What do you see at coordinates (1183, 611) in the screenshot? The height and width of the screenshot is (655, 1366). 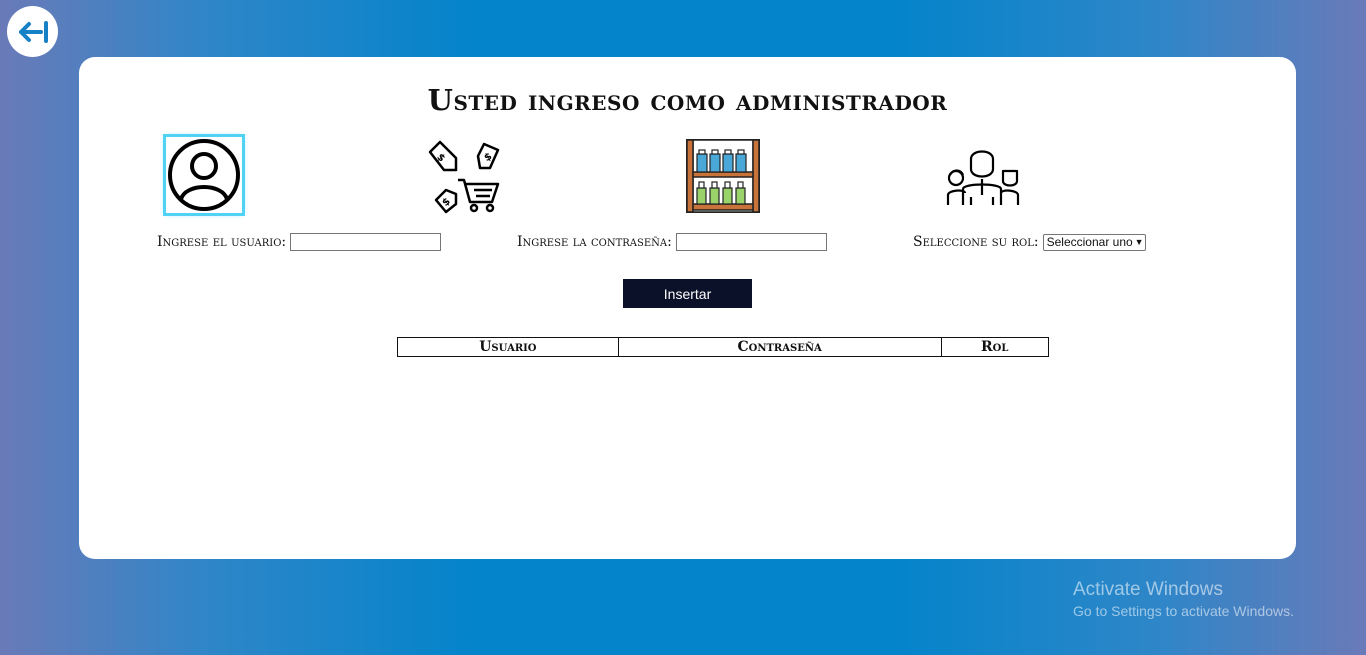 I see `watermark-subtitle: Go to Settings to activate Windows.` at bounding box center [1183, 611].